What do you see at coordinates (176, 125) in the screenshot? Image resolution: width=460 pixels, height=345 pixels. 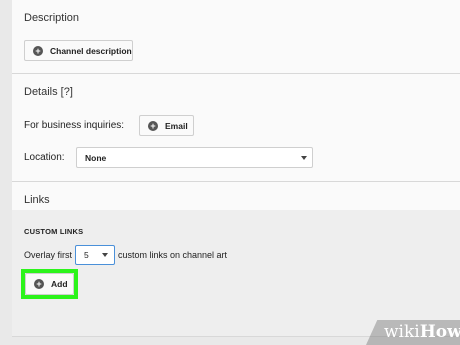 I see `email-button-label: Email` at bounding box center [176, 125].